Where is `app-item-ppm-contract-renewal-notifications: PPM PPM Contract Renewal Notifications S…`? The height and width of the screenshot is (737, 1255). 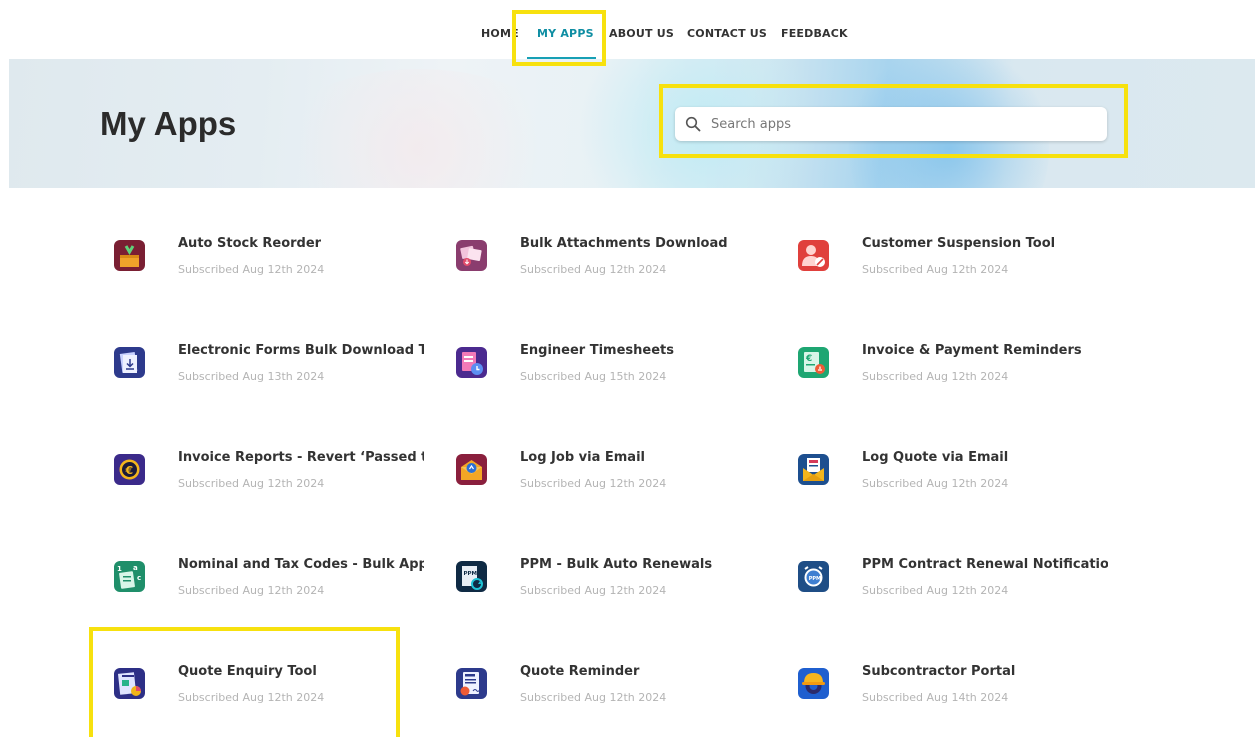
app-item-ppm-contract-renewal-notifications: PPM PPM Contract Renewal Notifications S… is located at coordinates (963, 582).